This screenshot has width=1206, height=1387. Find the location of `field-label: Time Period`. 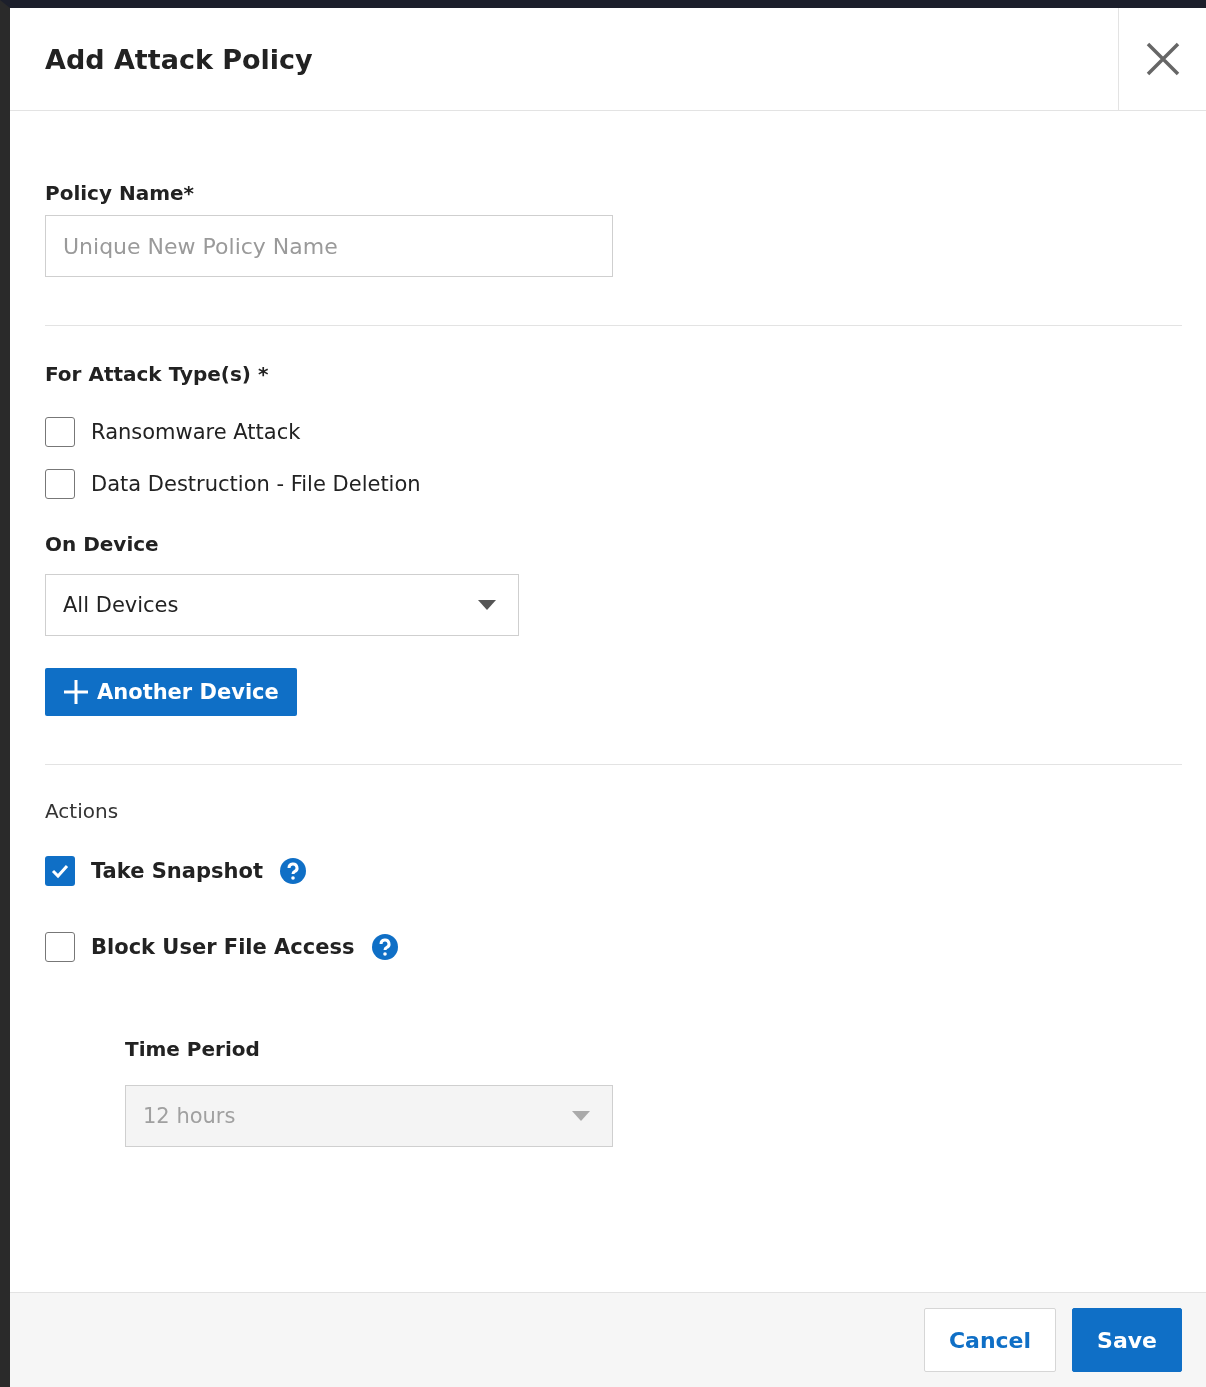

field-label: Time Period is located at coordinates (193, 1049).